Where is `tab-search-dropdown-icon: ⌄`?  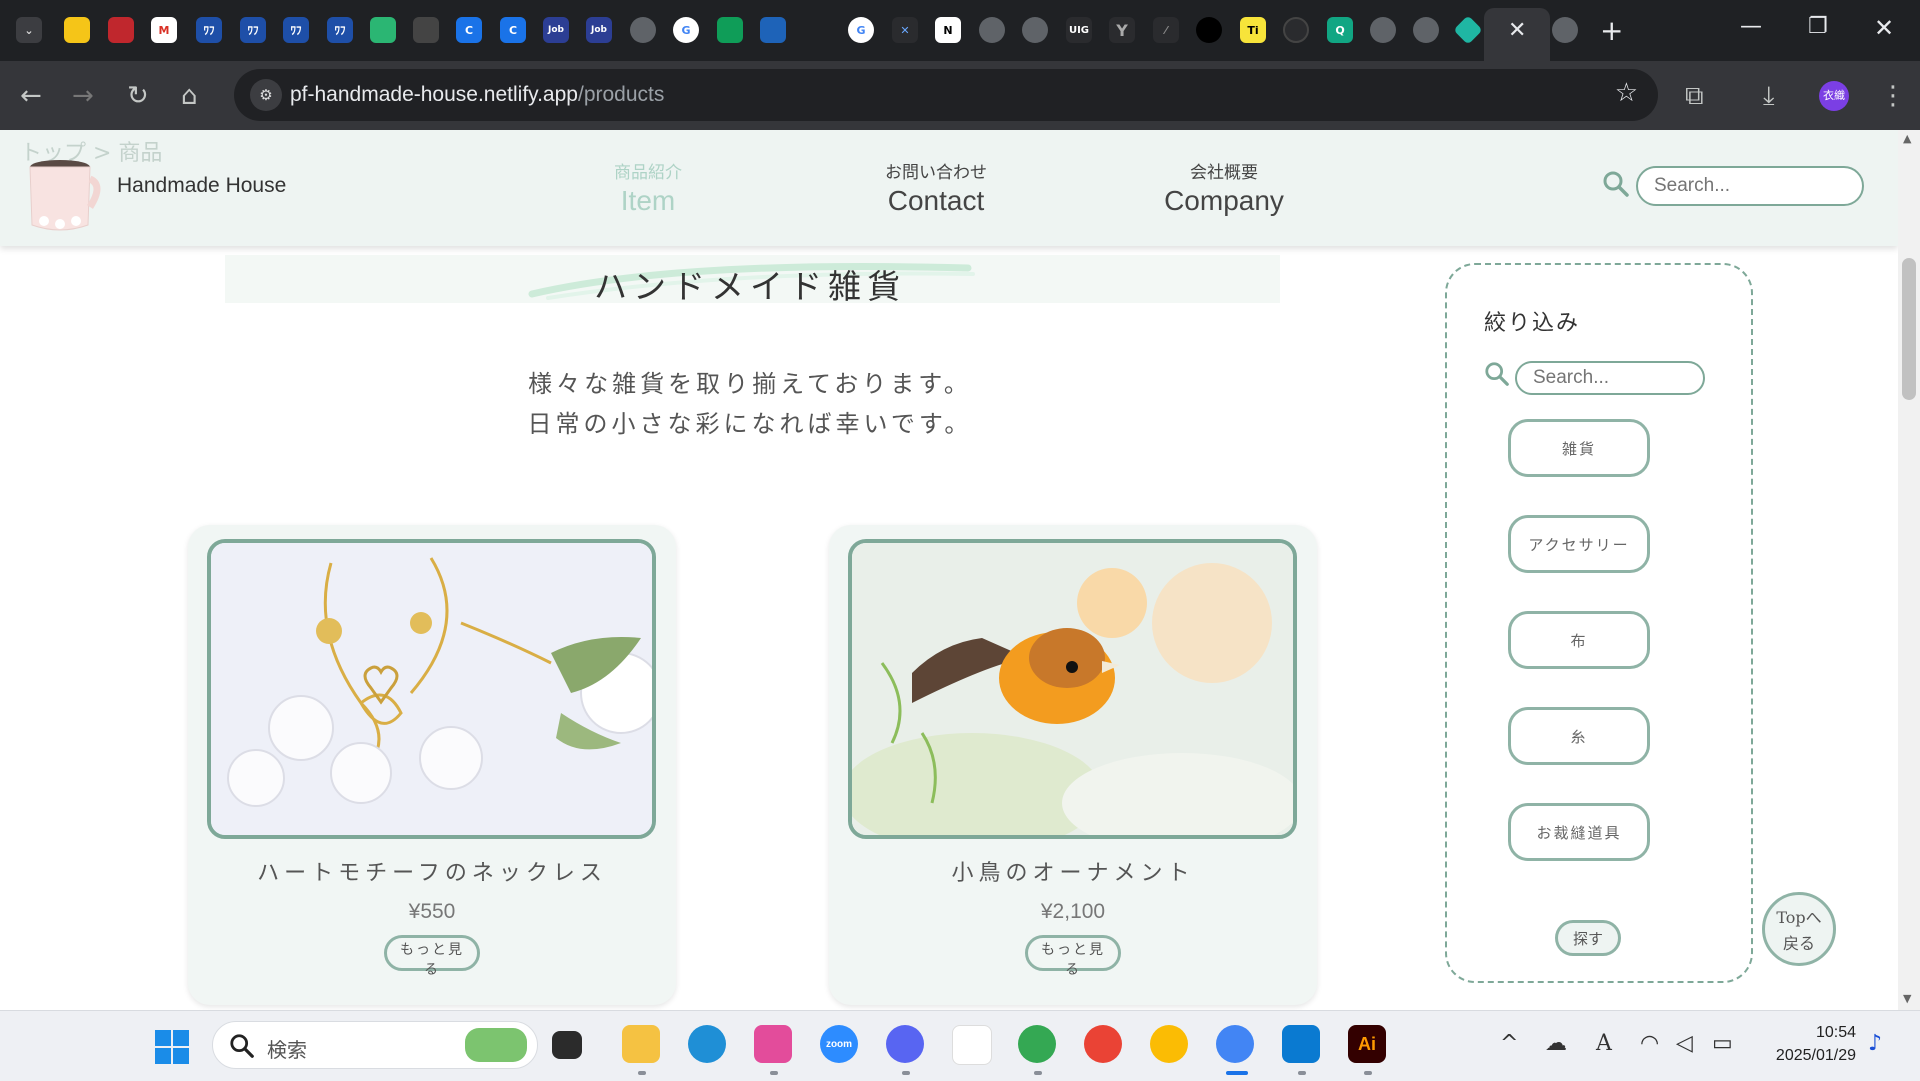
tab-search-dropdown-icon: ⌄ is located at coordinates (29, 30).